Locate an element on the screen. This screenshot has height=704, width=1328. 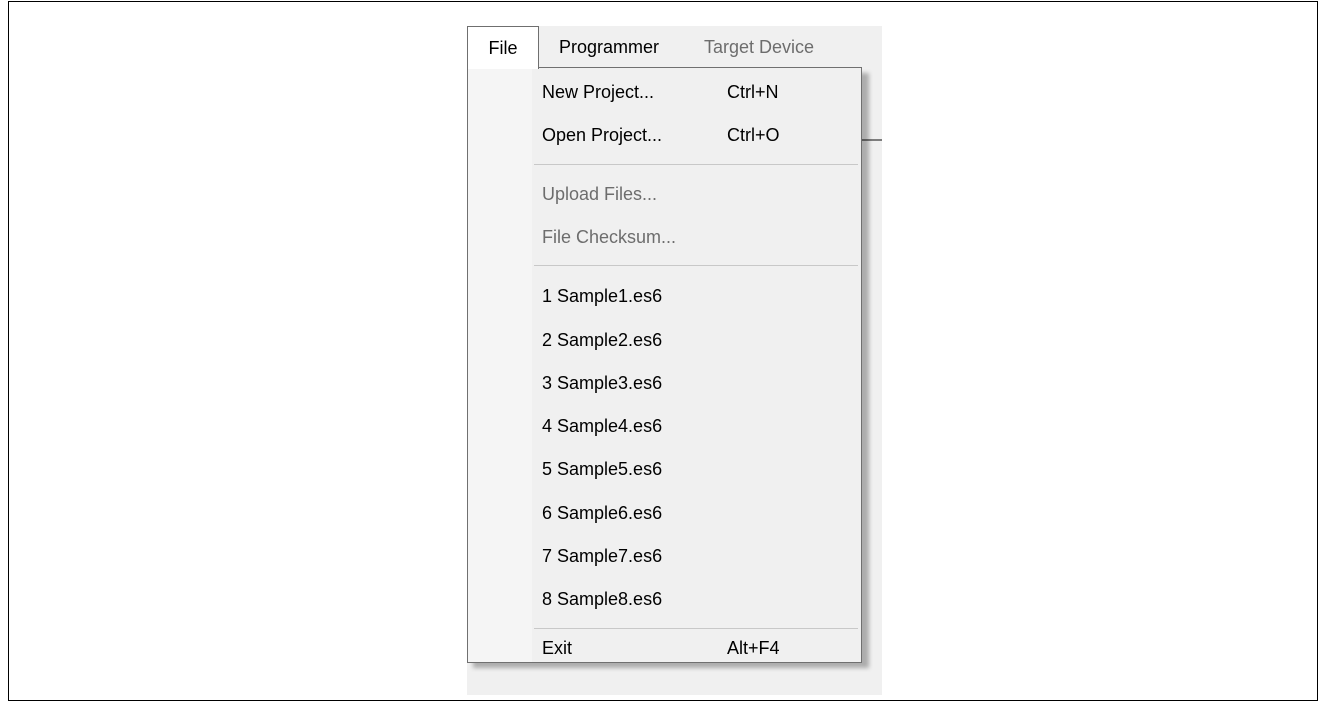
menu-item-recent-file: 1 Sample1.es6 is located at coordinates (664, 296).